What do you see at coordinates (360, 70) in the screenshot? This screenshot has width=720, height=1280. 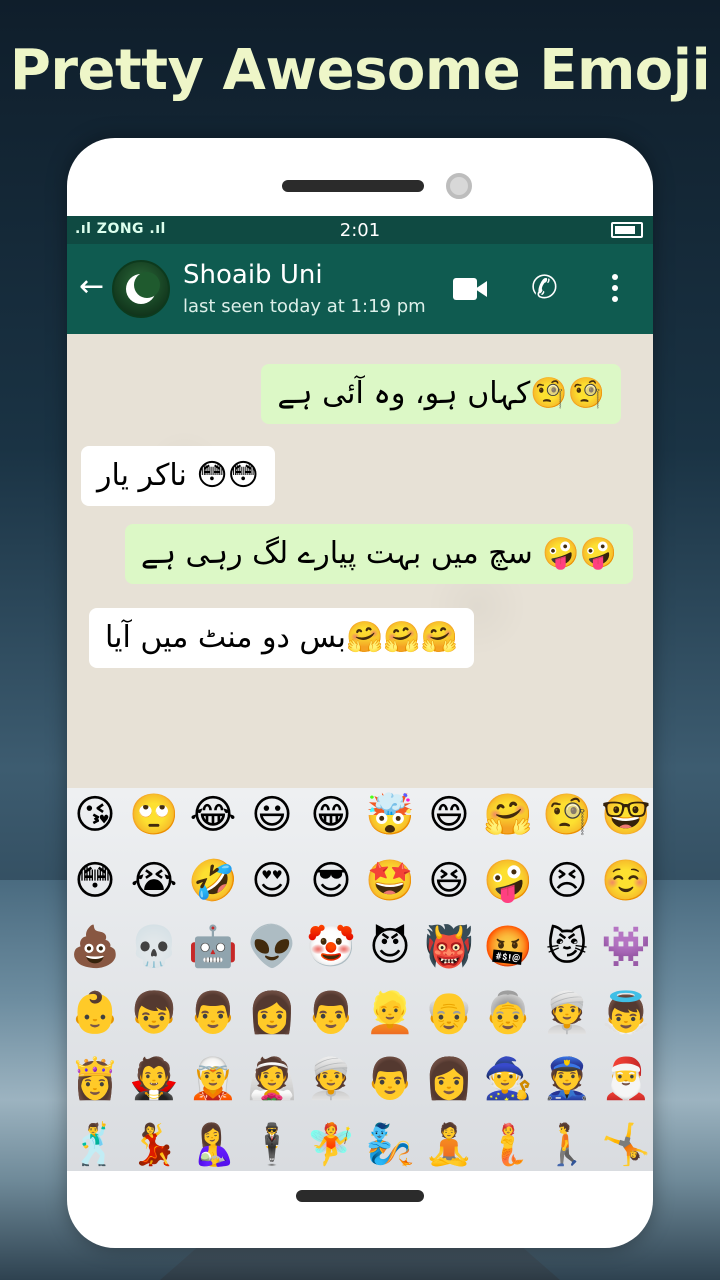 I see `promo-title: Pretty Awesome Emoji` at bounding box center [360, 70].